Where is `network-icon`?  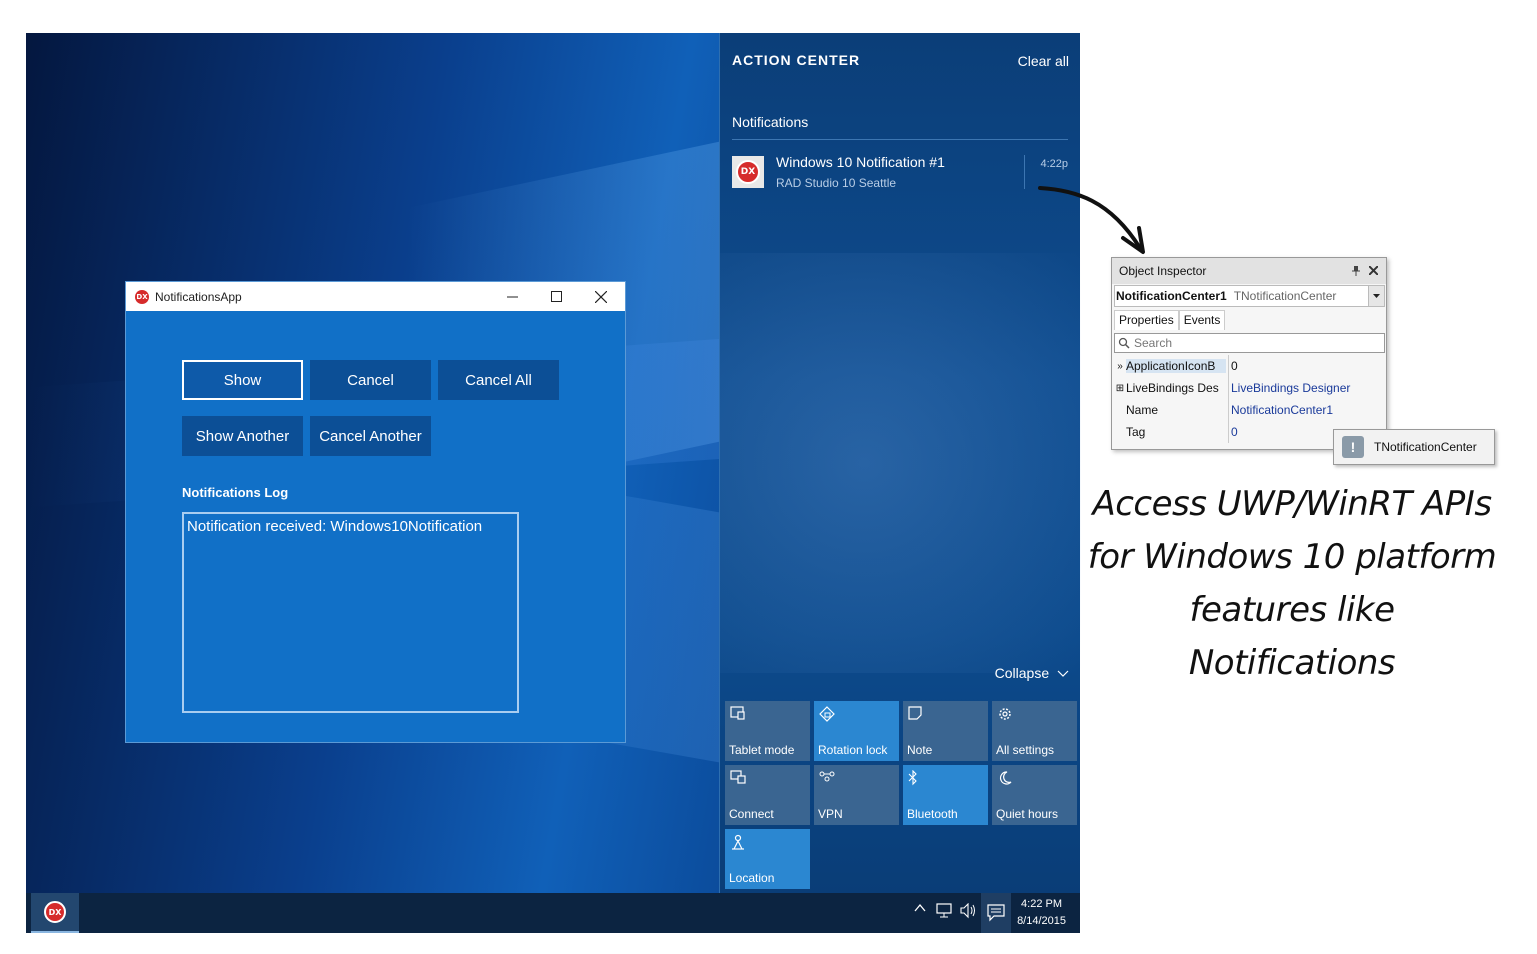
network-icon is located at coordinates (945, 911).